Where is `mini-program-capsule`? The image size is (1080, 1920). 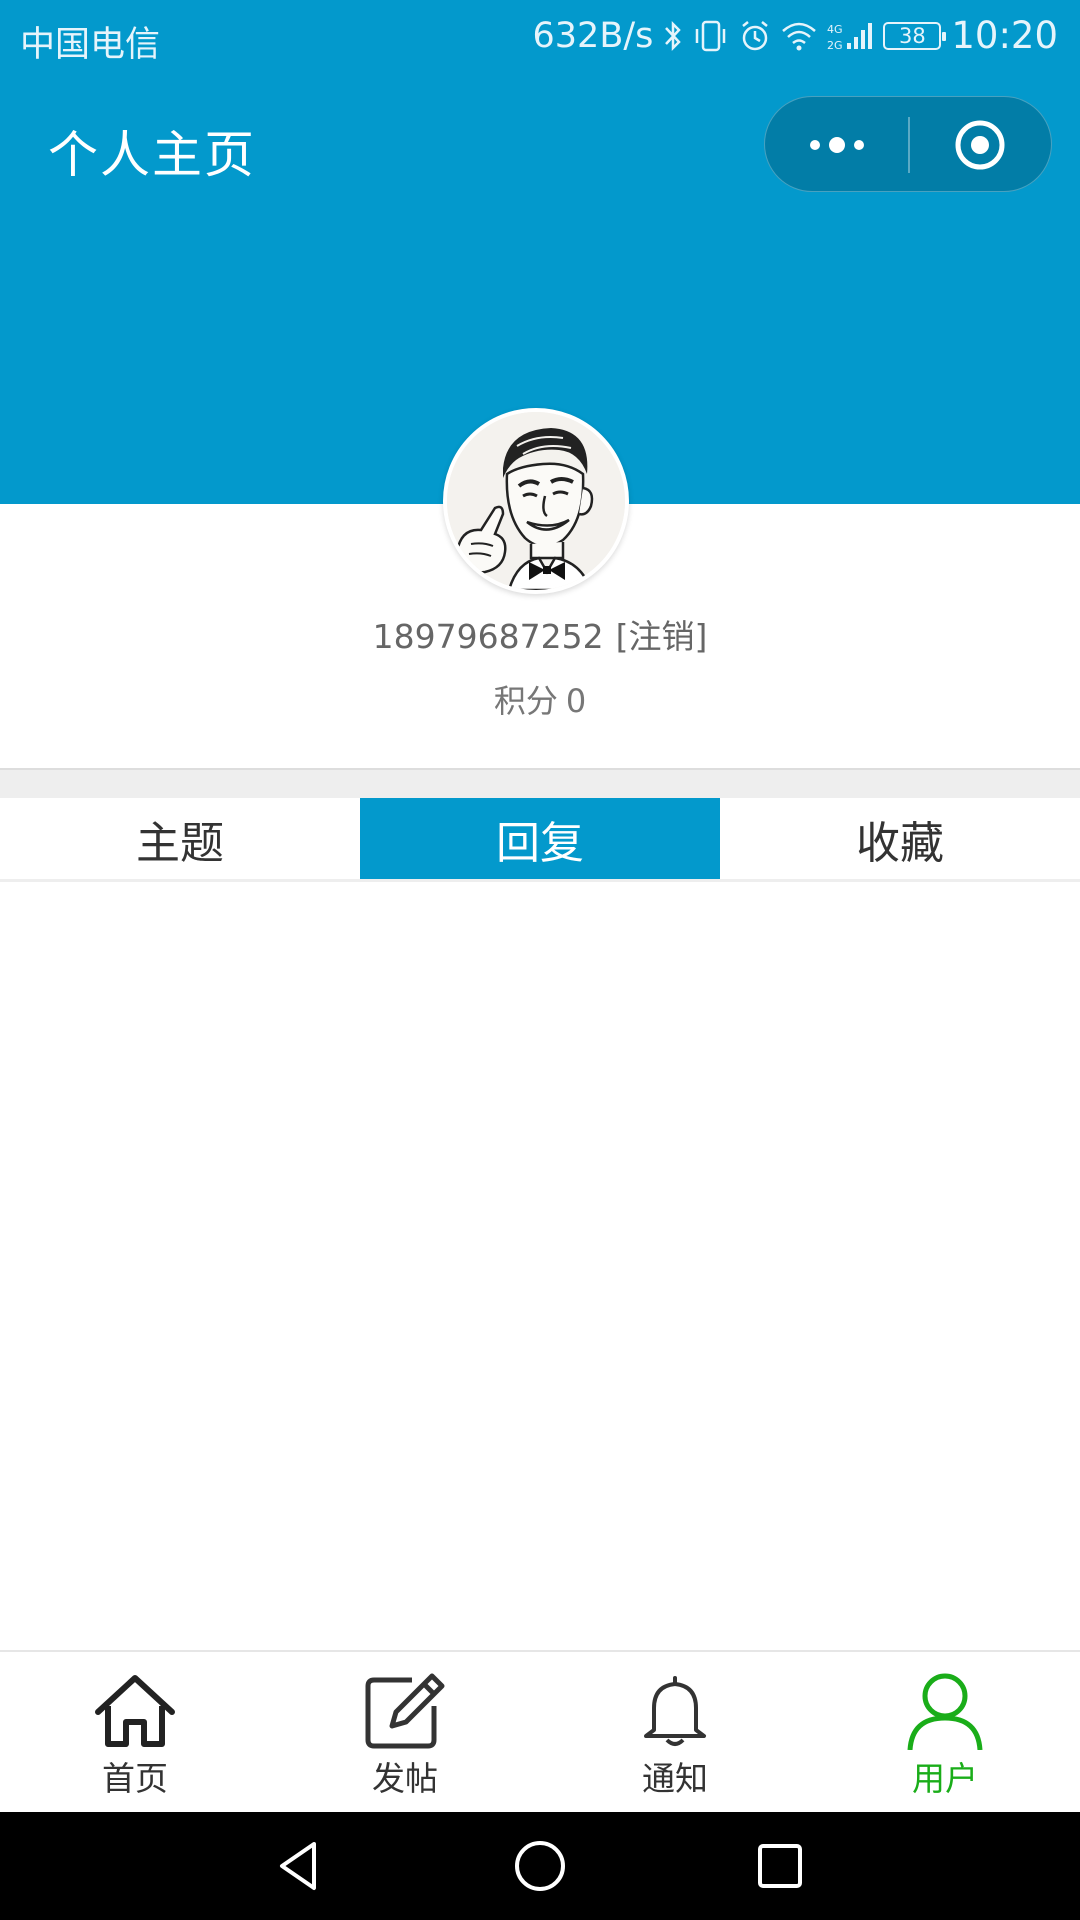
mini-program-capsule is located at coordinates (908, 144).